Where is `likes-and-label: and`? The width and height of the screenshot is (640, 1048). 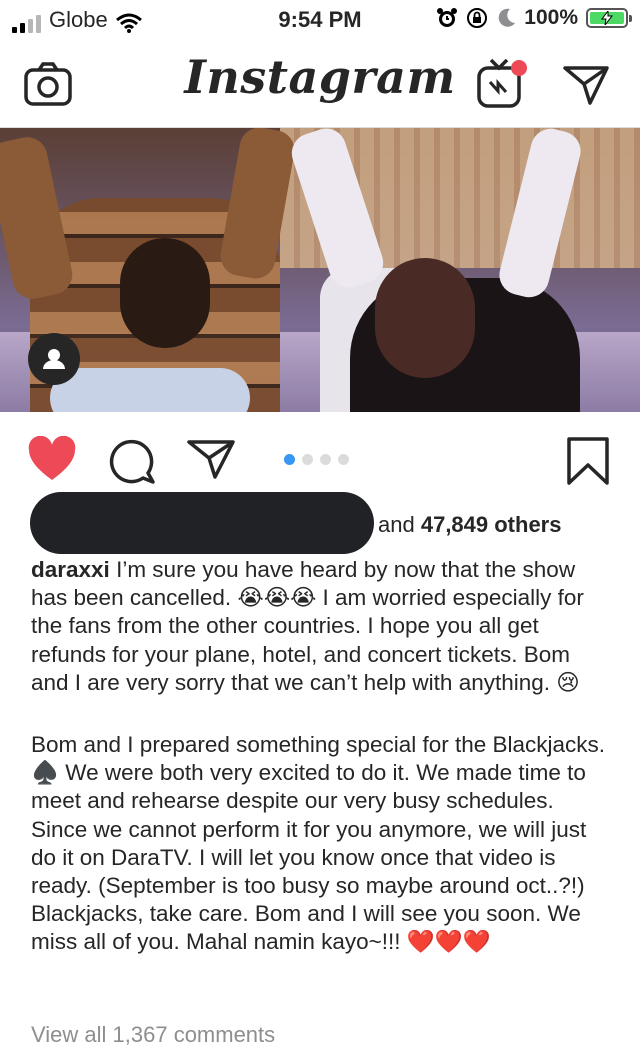
likes-and-label: and is located at coordinates (396, 524).